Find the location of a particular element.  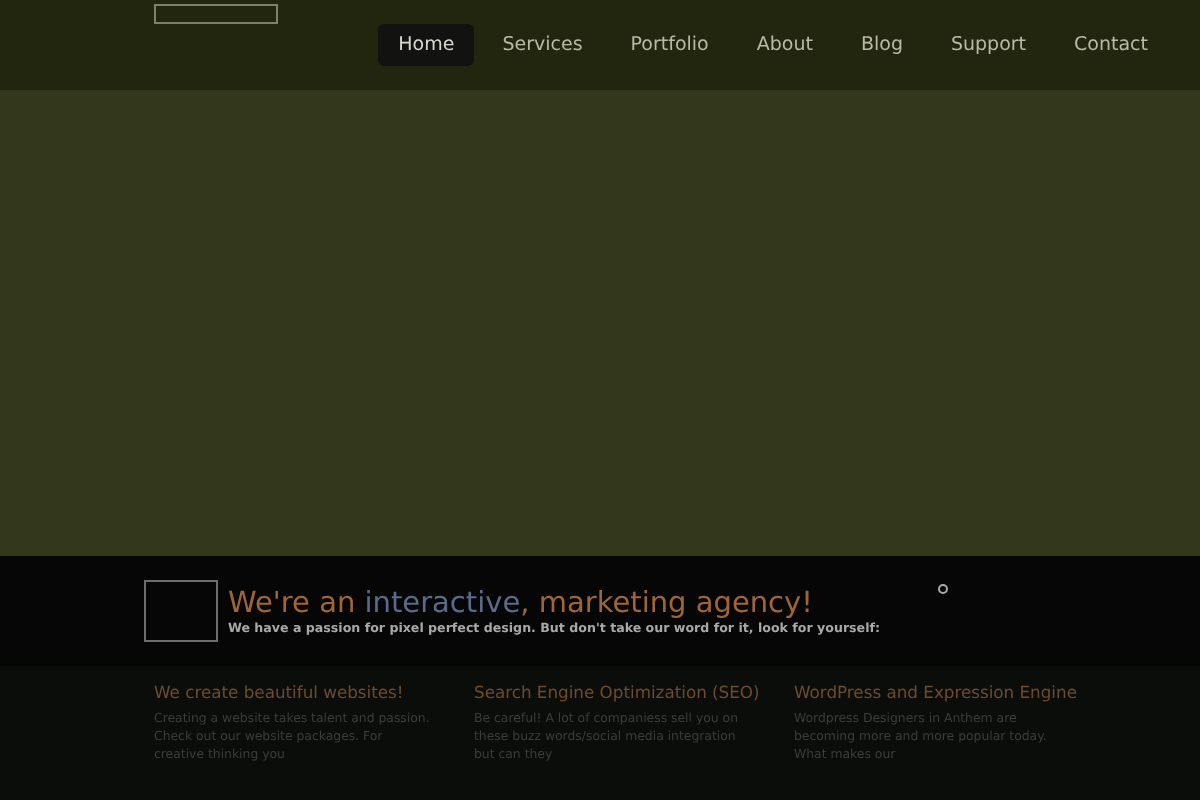

column-title: Search Engine Optimization (SEO) is located at coordinates (614, 692).